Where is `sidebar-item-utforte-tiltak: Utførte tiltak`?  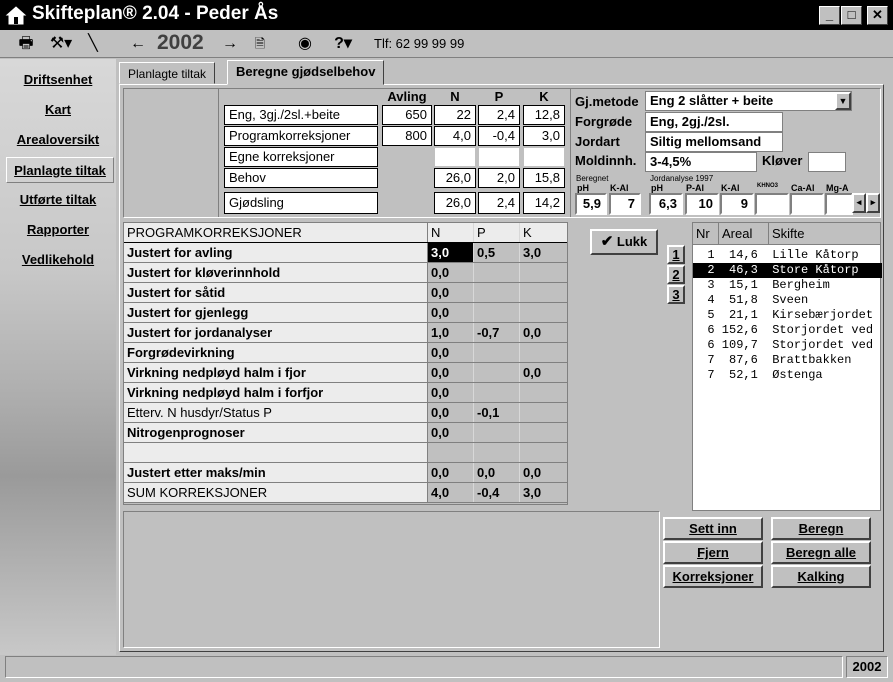 sidebar-item-utforte-tiltak: Utførte tiltak is located at coordinates (58, 200).